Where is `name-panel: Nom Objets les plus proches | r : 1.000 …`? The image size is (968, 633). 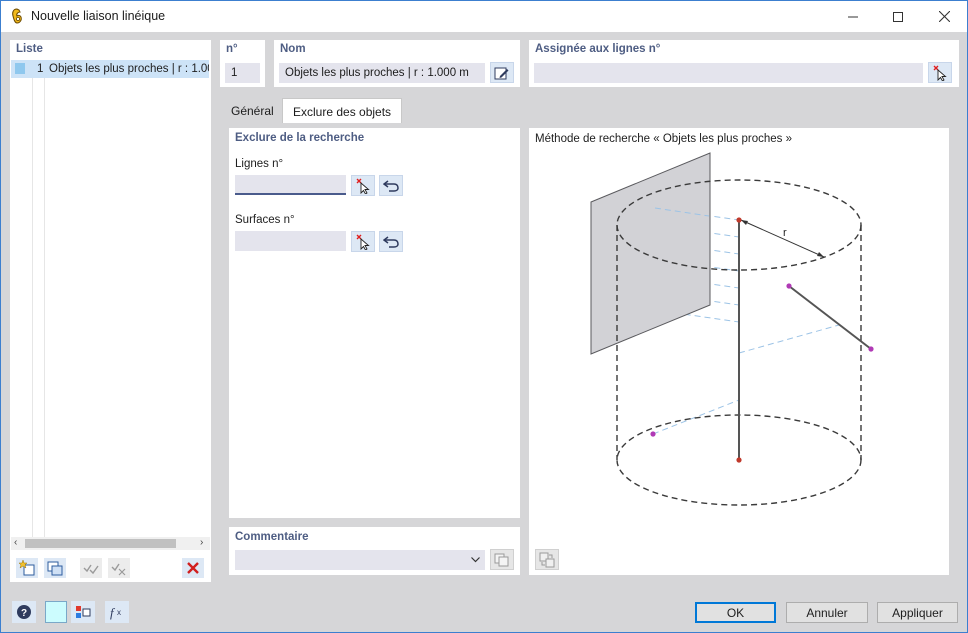 name-panel: Nom Objets les plus proches | r : 1.000 … is located at coordinates (397, 63).